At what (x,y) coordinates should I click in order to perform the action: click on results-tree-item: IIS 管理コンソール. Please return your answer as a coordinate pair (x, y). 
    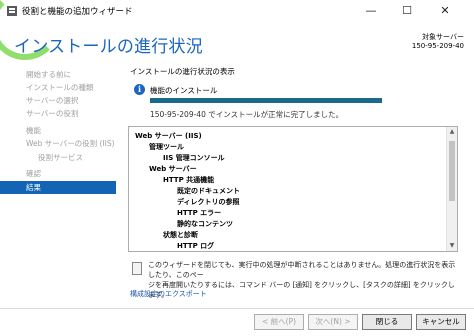
    Looking at the image, I should click on (194, 158).